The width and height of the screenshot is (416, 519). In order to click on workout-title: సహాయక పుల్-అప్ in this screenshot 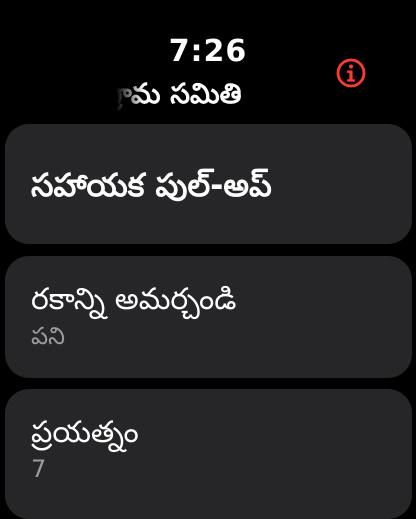, I will do `click(151, 185)`.